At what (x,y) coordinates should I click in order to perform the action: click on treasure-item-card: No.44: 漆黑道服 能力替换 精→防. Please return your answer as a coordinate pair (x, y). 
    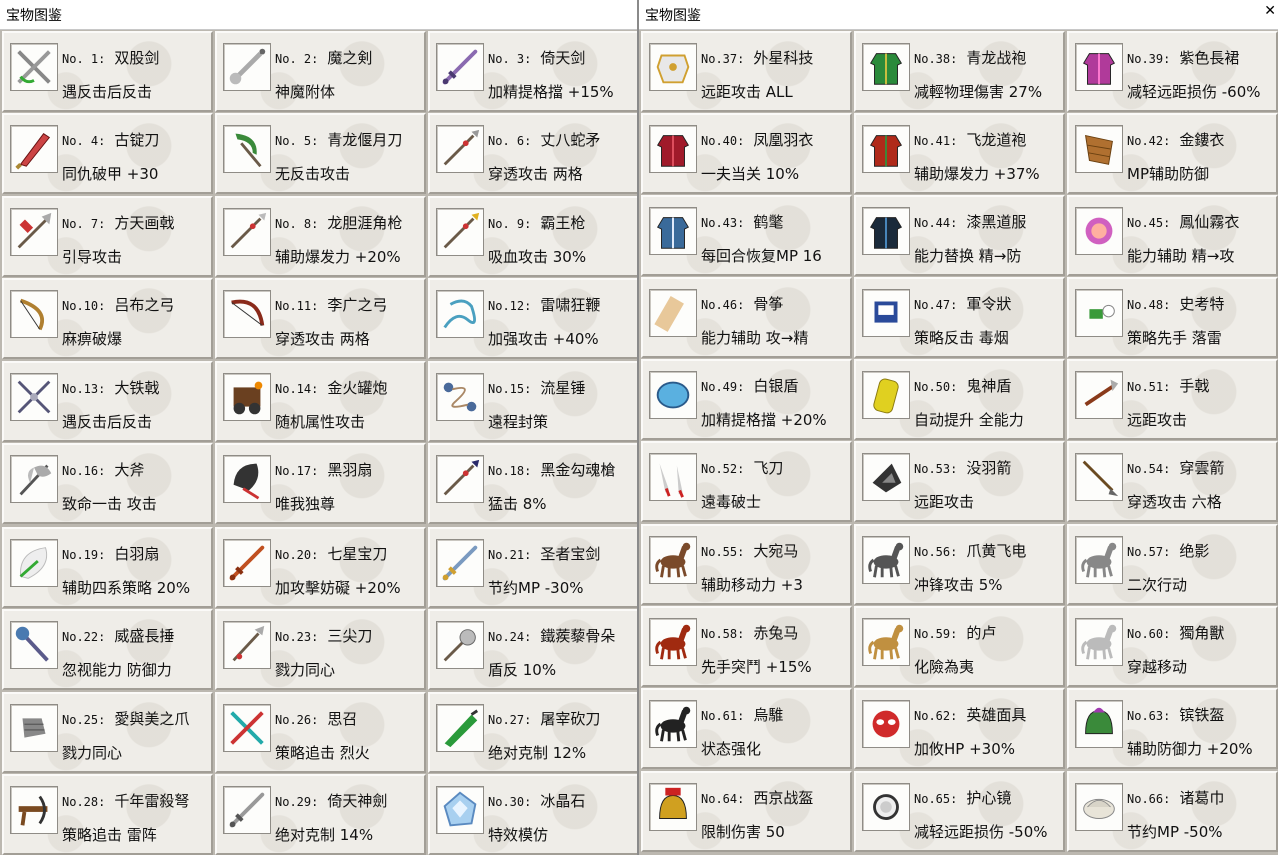
    Looking at the image, I should click on (959, 235).